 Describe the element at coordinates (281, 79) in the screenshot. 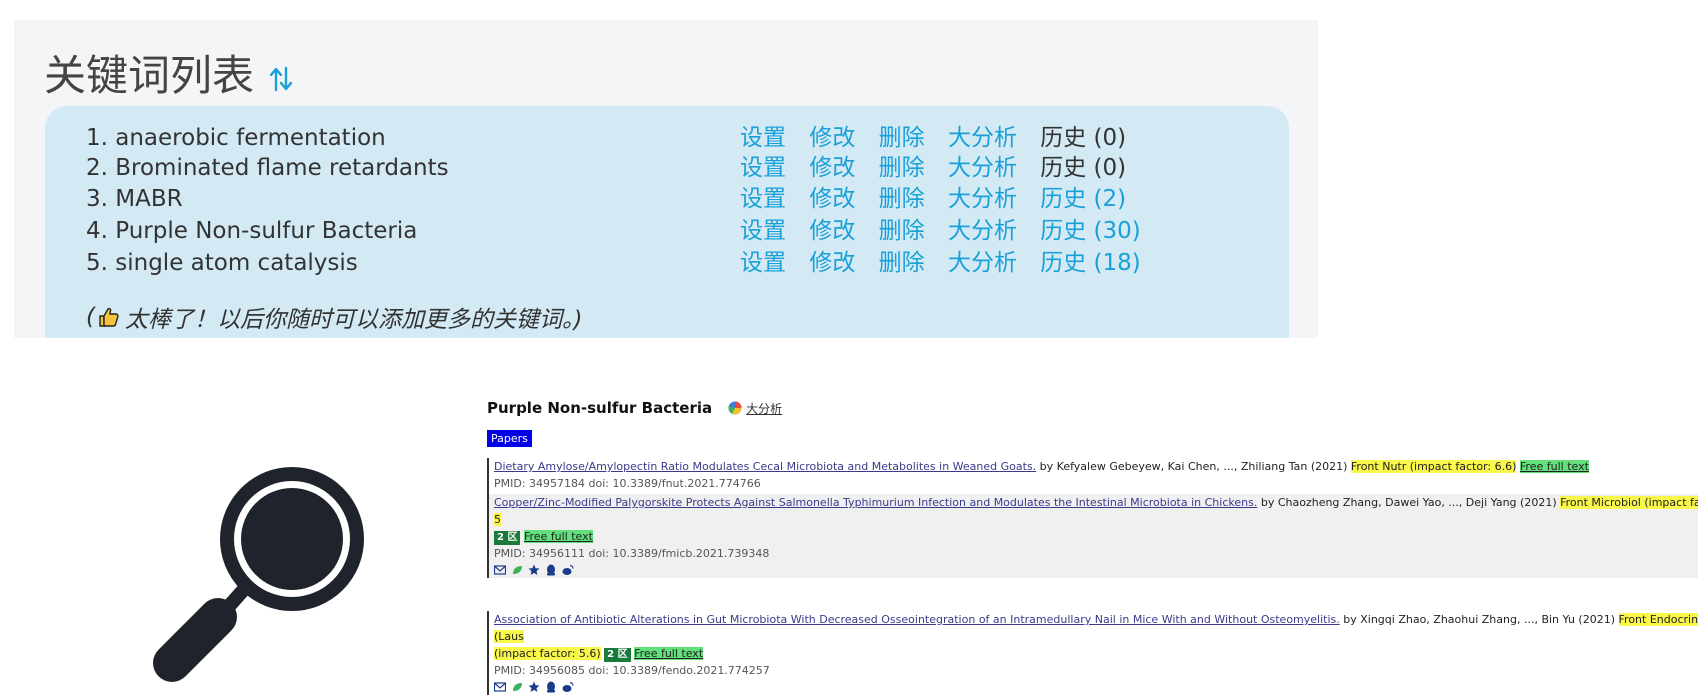

I see `sort-arrows-icon` at that location.